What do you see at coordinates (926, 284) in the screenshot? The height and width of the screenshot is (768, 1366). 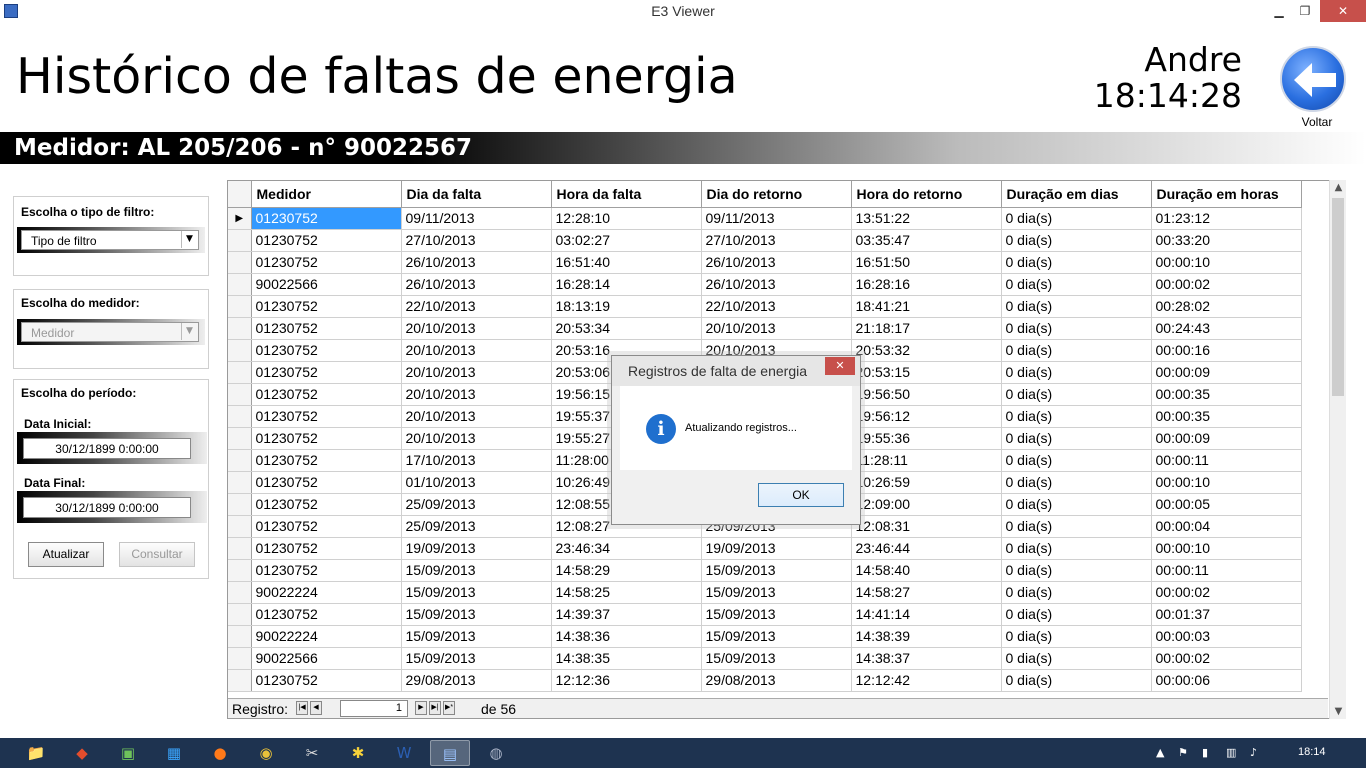 I see `table-cell: 16:28:16` at bounding box center [926, 284].